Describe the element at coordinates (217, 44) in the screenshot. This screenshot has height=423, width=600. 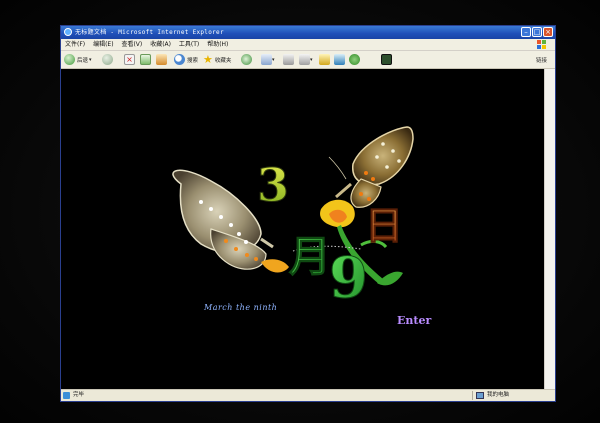
I see `menu-help: 帮助(H)` at that location.